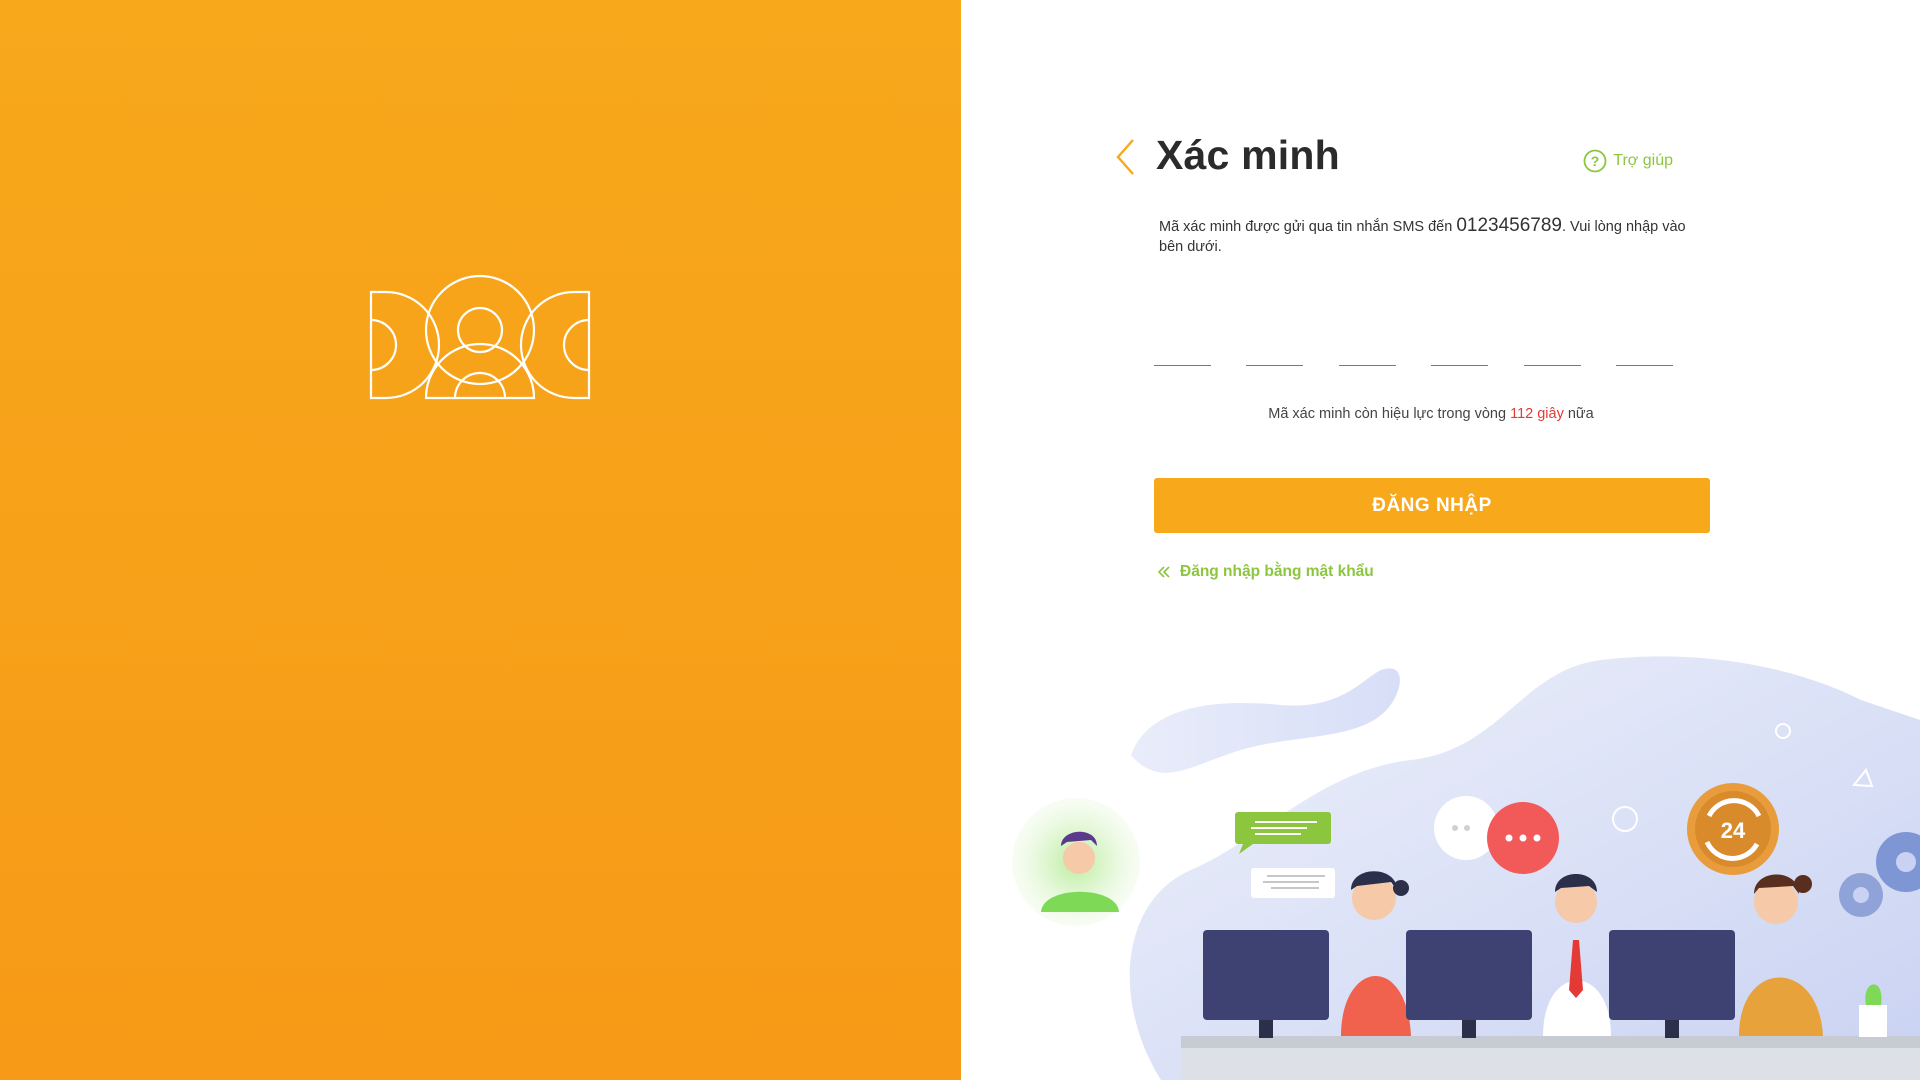 The width and height of the screenshot is (1920, 1080). Describe the element at coordinates (1432, 505) in the screenshot. I see `login-button: ĐĂNG NHẬP` at that location.